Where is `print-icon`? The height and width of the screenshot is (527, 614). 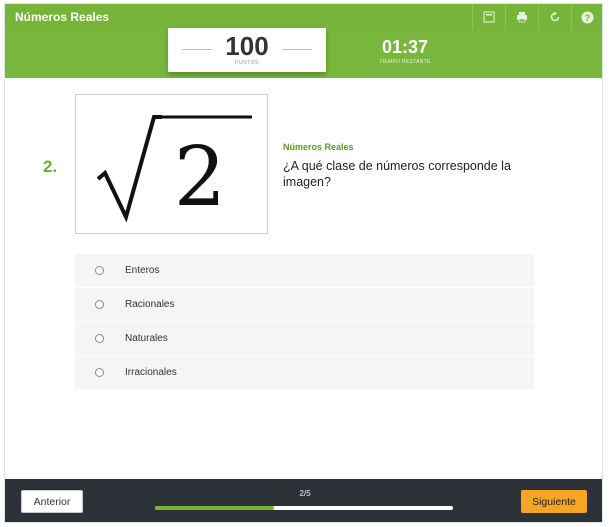 print-icon is located at coordinates (521, 17).